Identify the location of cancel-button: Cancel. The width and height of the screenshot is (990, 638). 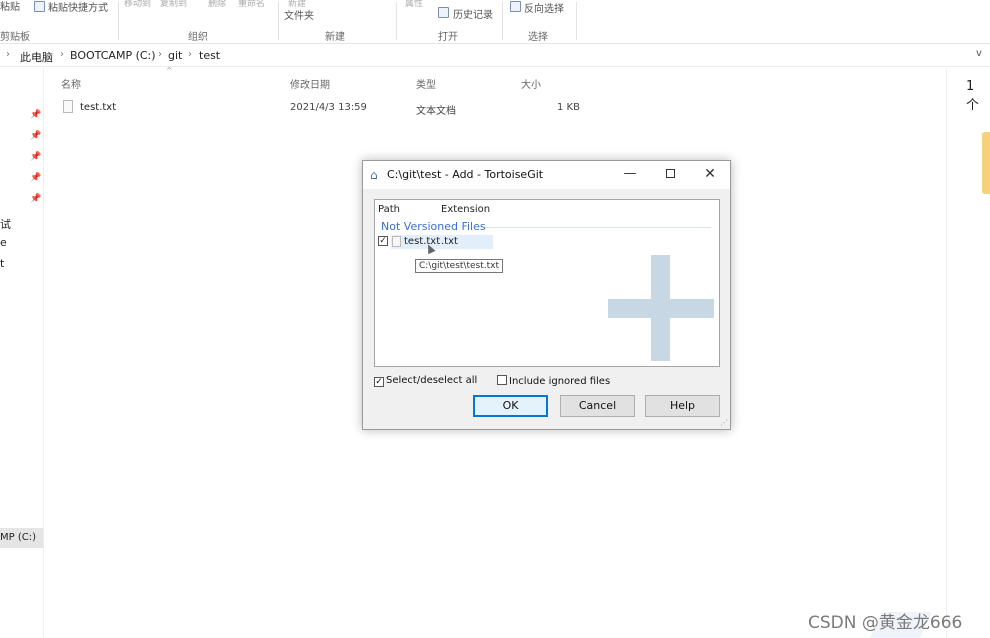
(597, 406).